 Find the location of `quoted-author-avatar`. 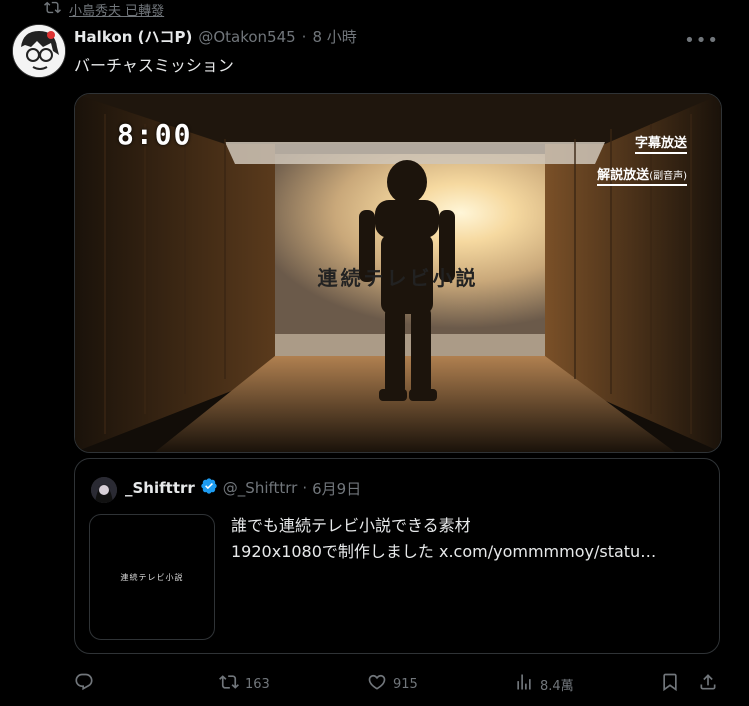

quoted-author-avatar is located at coordinates (104, 490).